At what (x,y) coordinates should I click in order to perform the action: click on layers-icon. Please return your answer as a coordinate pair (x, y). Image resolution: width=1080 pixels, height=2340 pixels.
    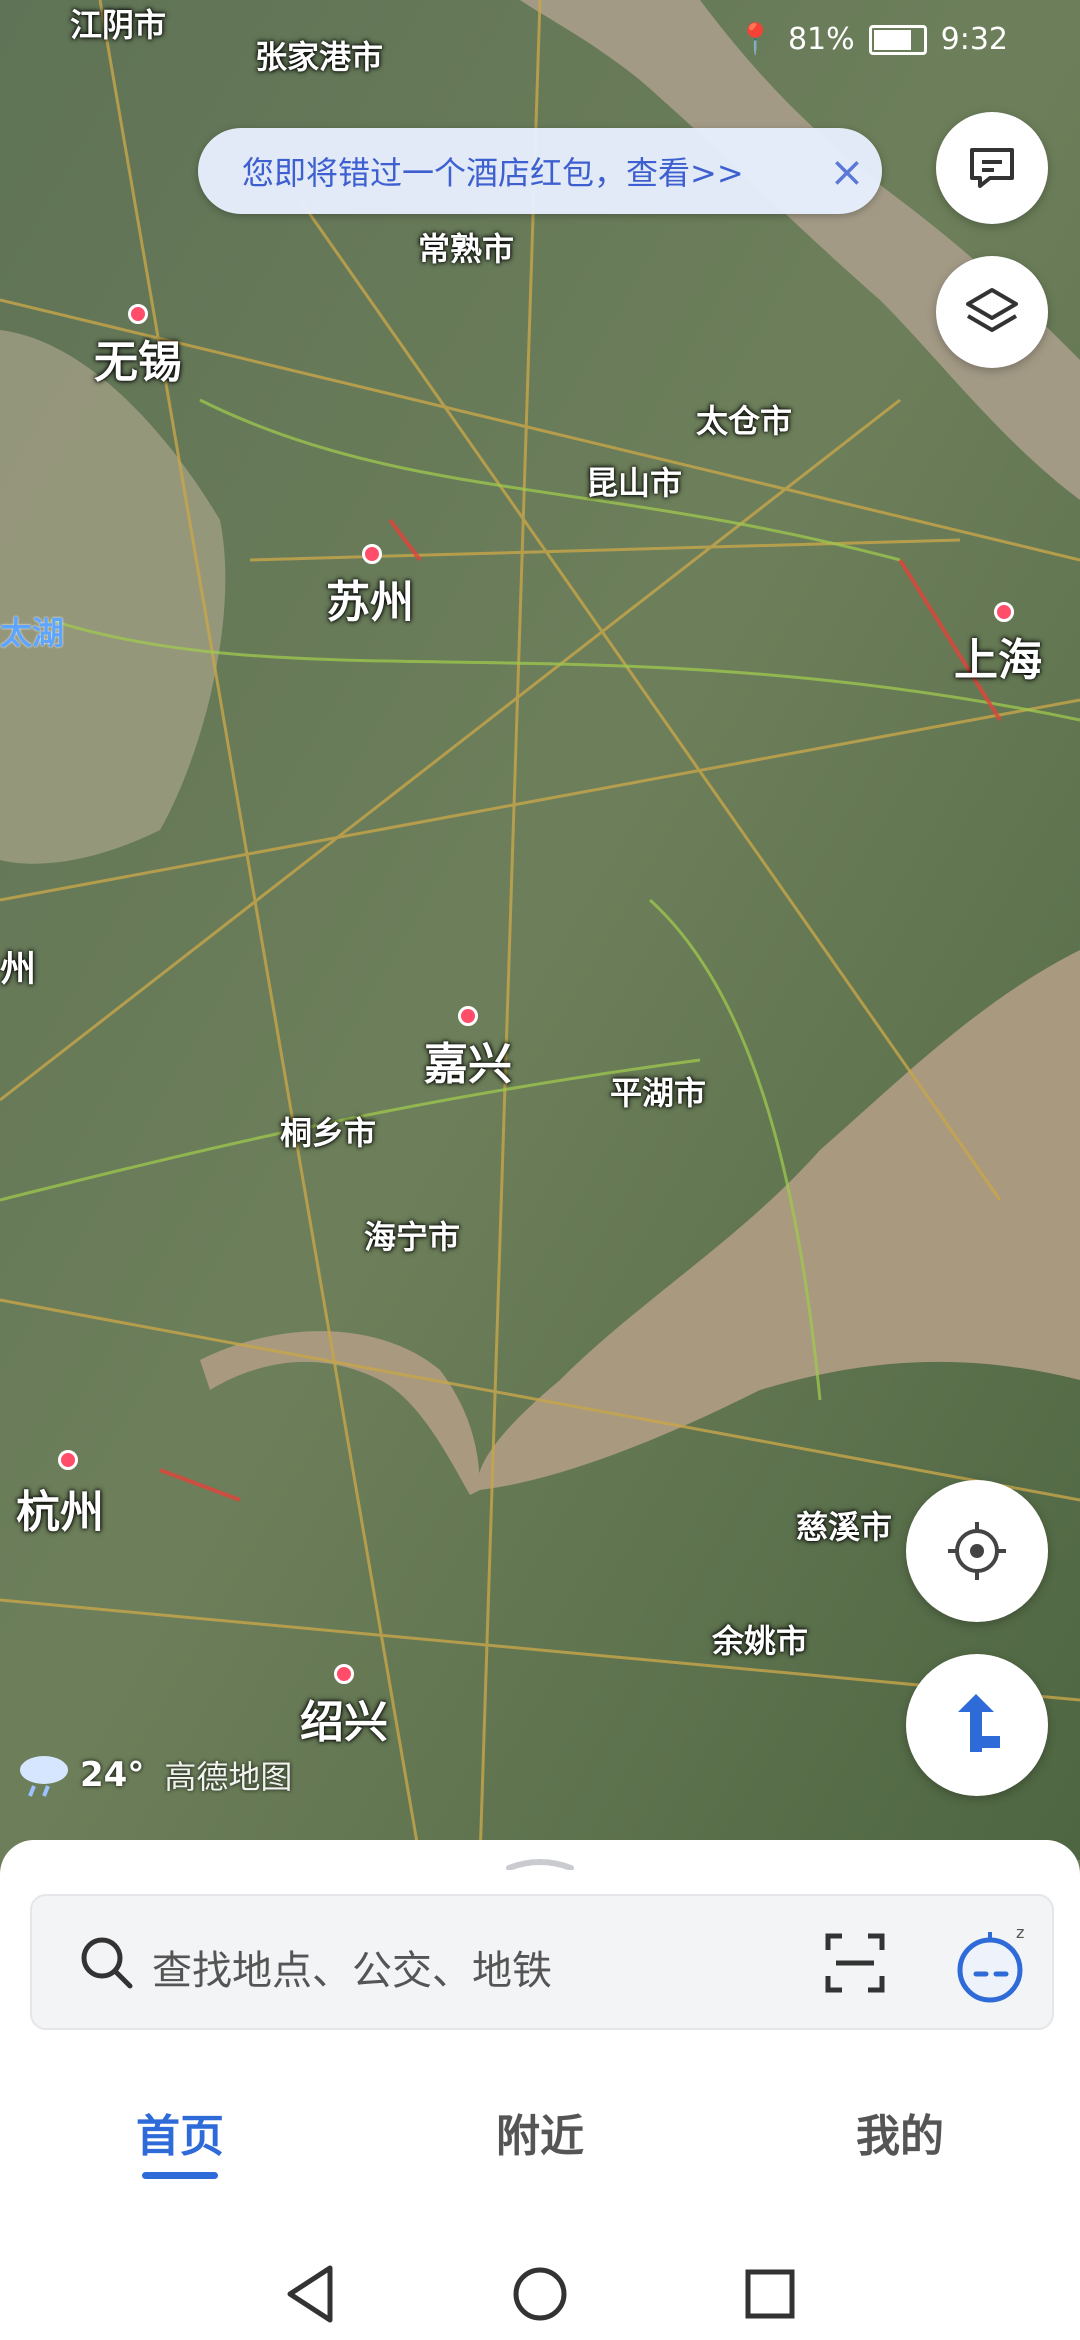
    Looking at the image, I should click on (992, 310).